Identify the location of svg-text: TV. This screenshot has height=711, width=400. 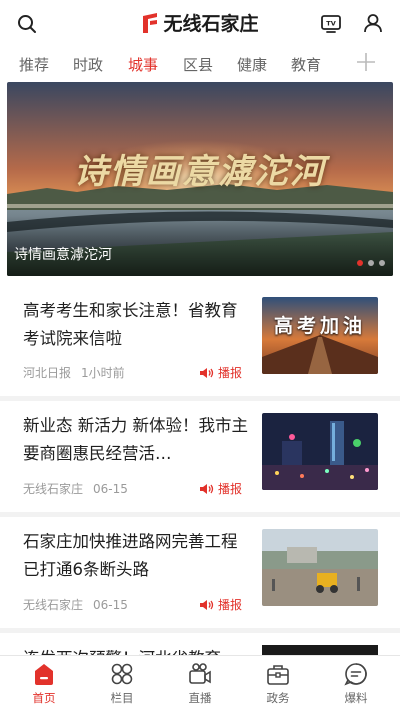
(330, 24).